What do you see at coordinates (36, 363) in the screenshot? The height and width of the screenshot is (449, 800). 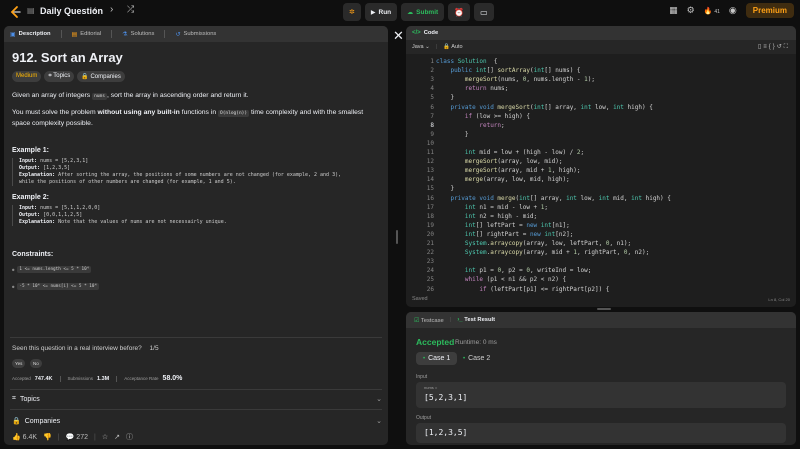 I see `no-button: No` at bounding box center [36, 363].